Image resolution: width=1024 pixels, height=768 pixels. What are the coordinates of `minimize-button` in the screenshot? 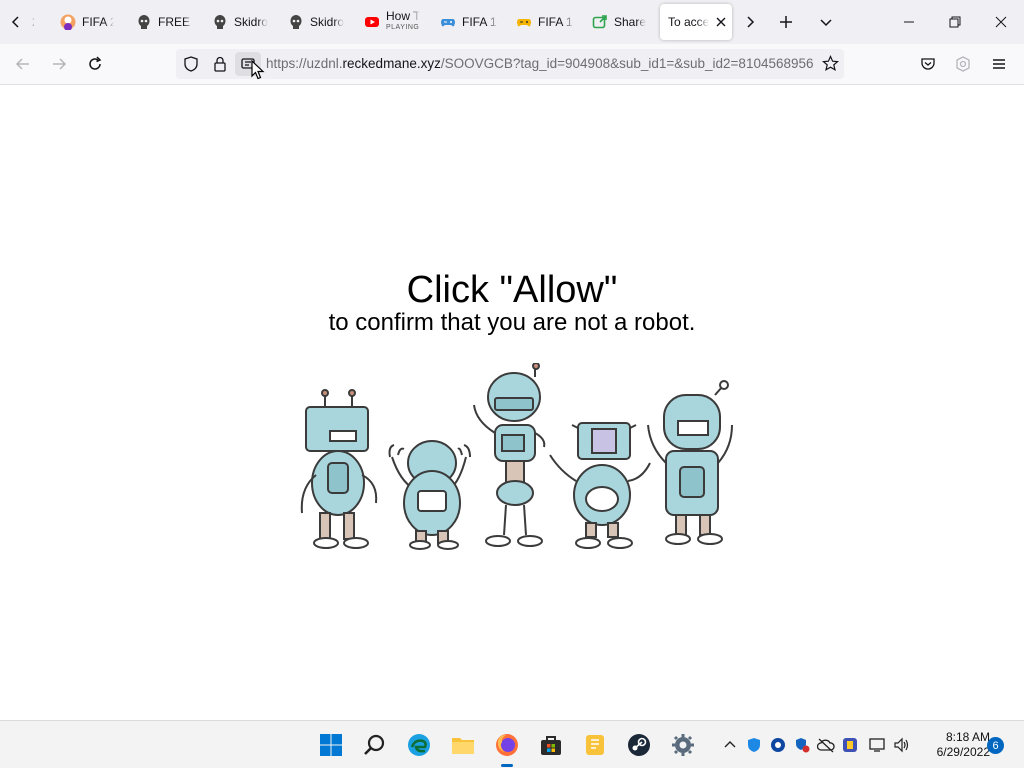 It's located at (909, 22).